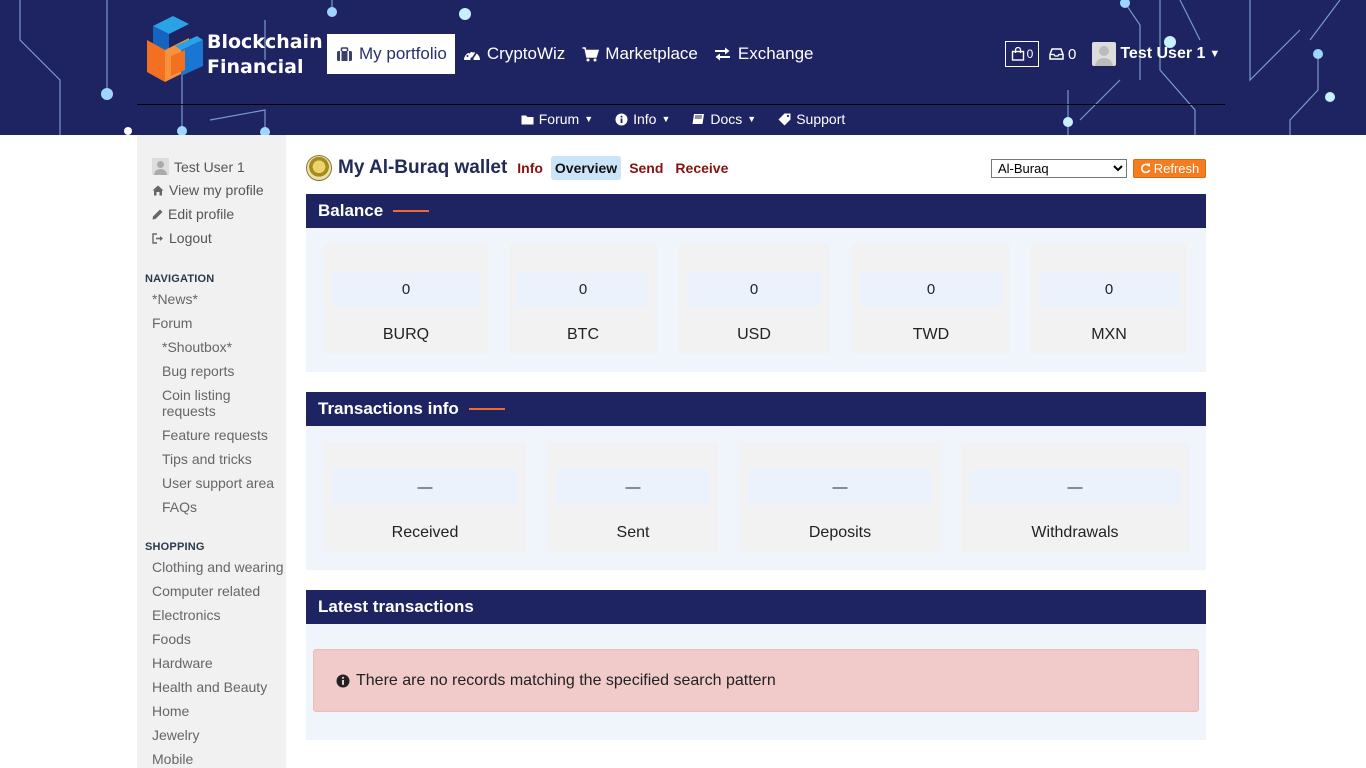 The width and height of the screenshot is (1366, 768). What do you see at coordinates (175, 299) in the screenshot?
I see `sidebar-item-news: *News*` at bounding box center [175, 299].